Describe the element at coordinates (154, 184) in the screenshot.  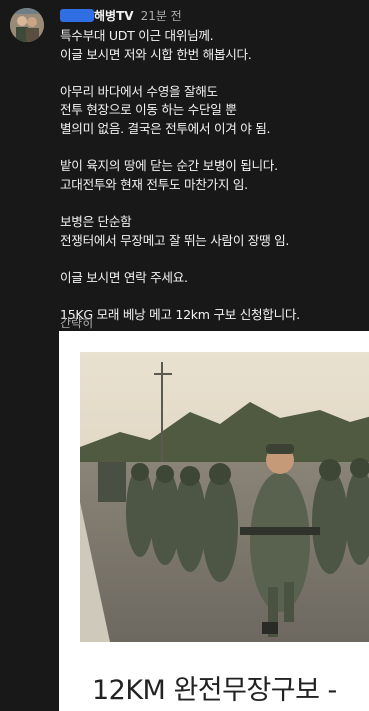
I see `comment-line: 고대전투와 현재 전투도 마찬가지 임.` at that location.